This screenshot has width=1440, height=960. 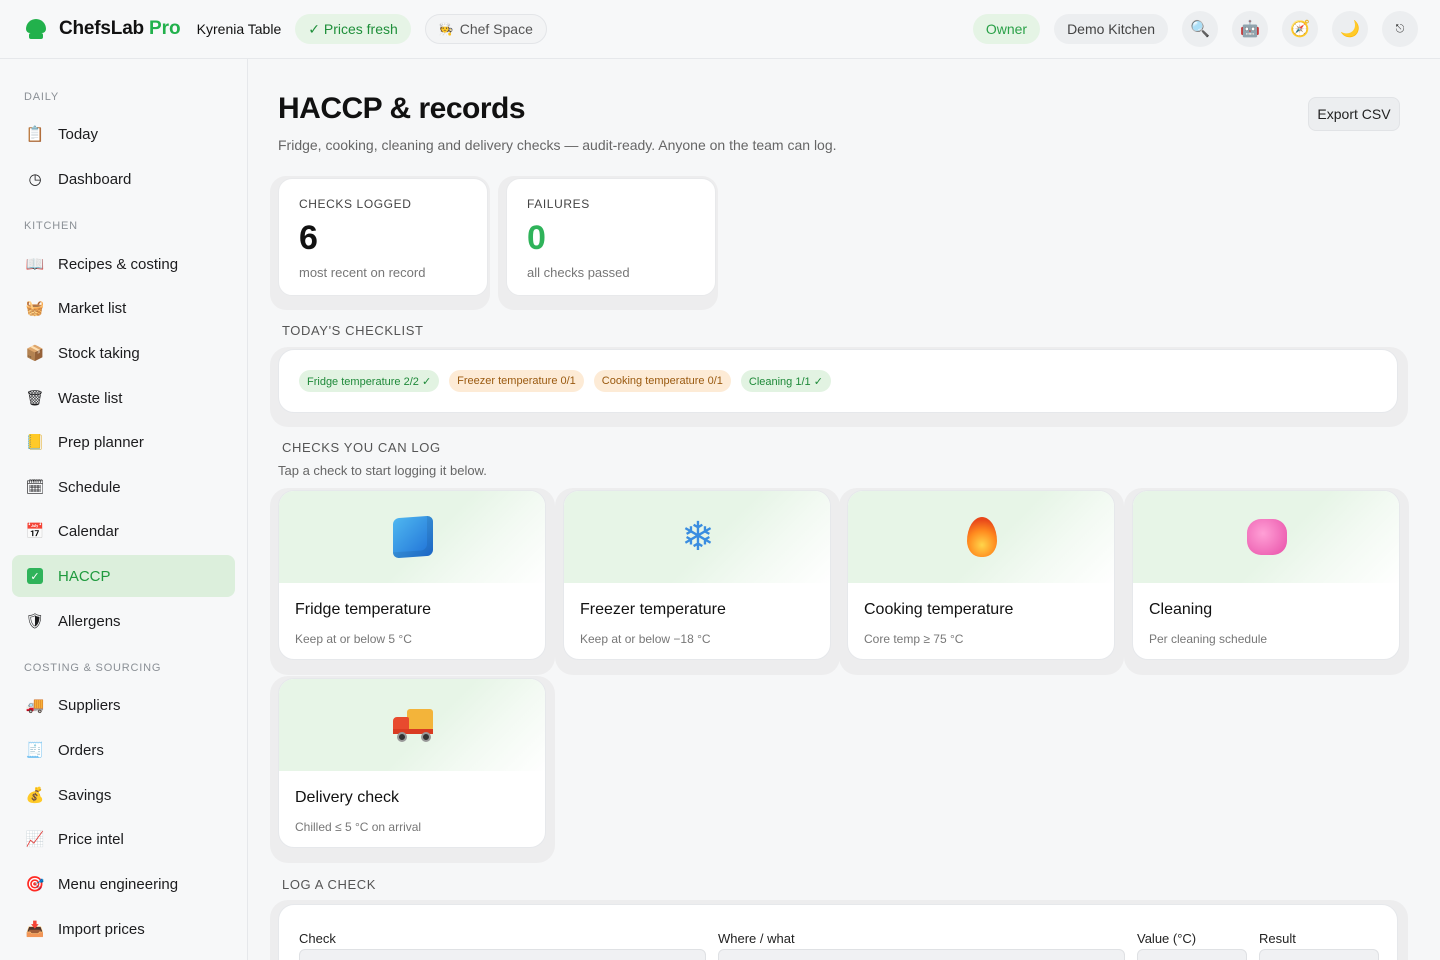 I want to click on sidebar-item-label: Savings, so click(x=85, y=795).